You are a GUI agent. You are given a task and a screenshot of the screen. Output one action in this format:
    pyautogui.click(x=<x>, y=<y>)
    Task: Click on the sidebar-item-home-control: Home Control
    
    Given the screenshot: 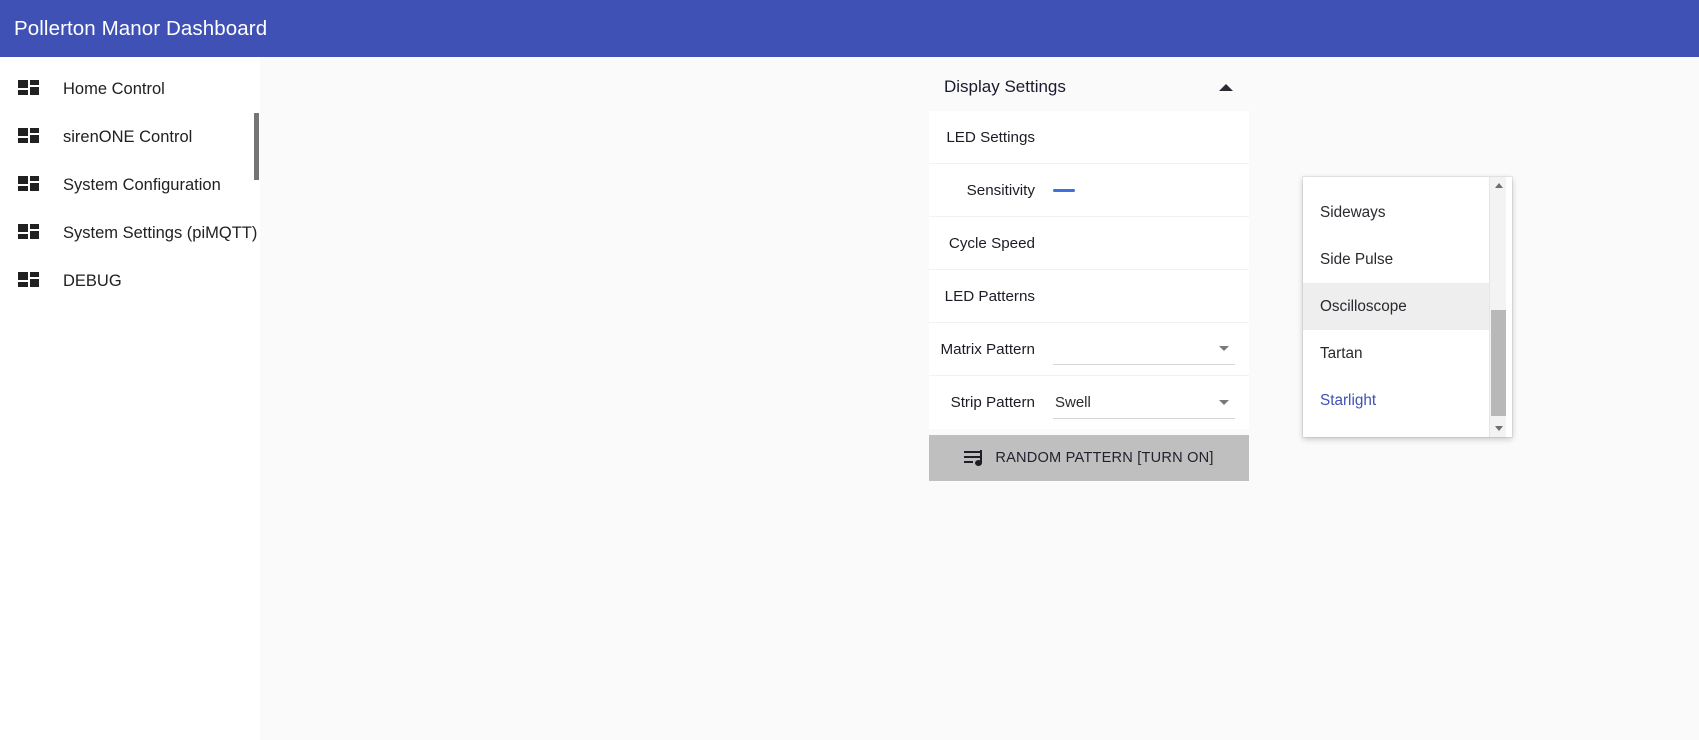 What is the action you would take?
    pyautogui.click(x=130, y=89)
    